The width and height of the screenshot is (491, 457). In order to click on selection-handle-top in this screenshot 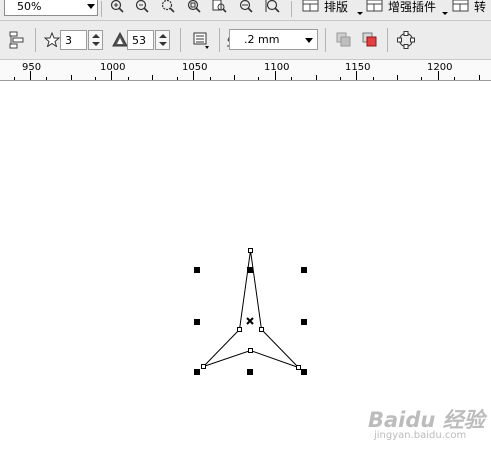, I will do `click(250, 270)`.